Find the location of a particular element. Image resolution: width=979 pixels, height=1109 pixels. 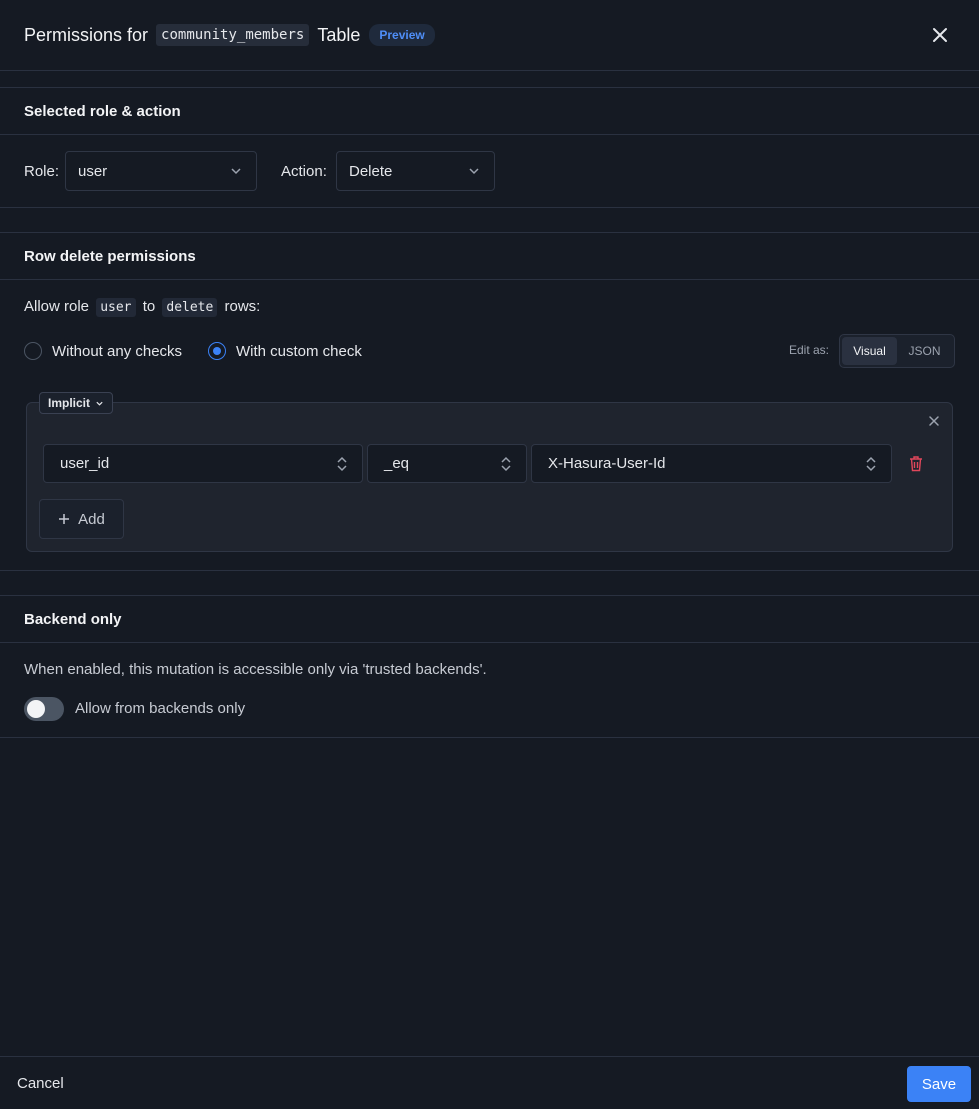

title-suffix: Table is located at coordinates (339, 34).